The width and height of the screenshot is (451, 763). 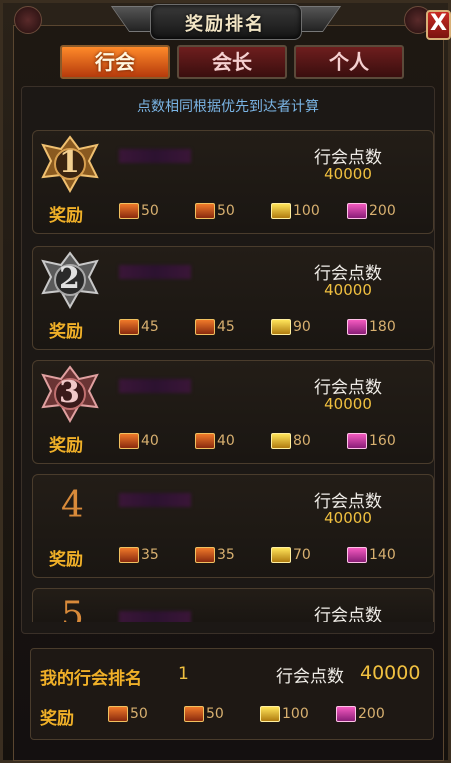 What do you see at coordinates (310, 677) in the screenshot?
I see `my-guild-points-label: 行会点数` at bounding box center [310, 677].